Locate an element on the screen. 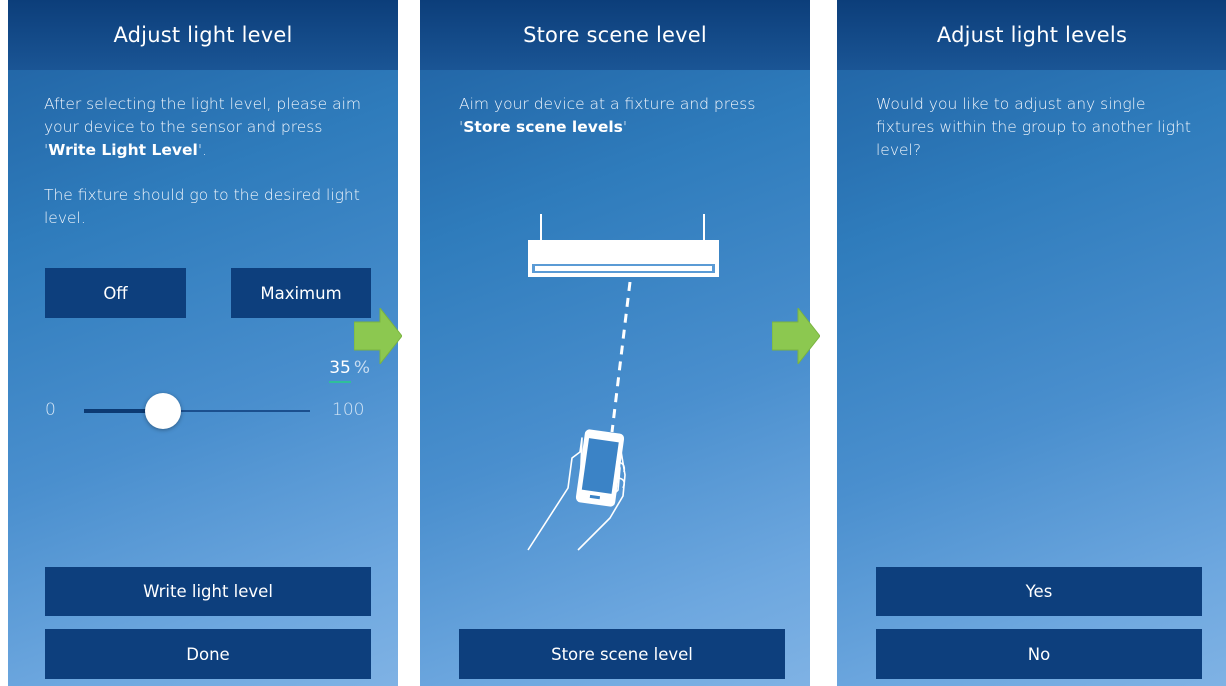 This screenshot has width=1226, height=686. no-button: No is located at coordinates (1039, 654).